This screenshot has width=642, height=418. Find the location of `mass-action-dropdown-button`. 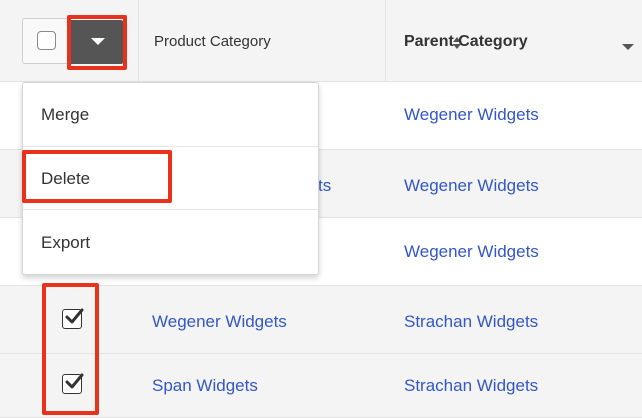

mass-action-dropdown-button is located at coordinates (97, 42).